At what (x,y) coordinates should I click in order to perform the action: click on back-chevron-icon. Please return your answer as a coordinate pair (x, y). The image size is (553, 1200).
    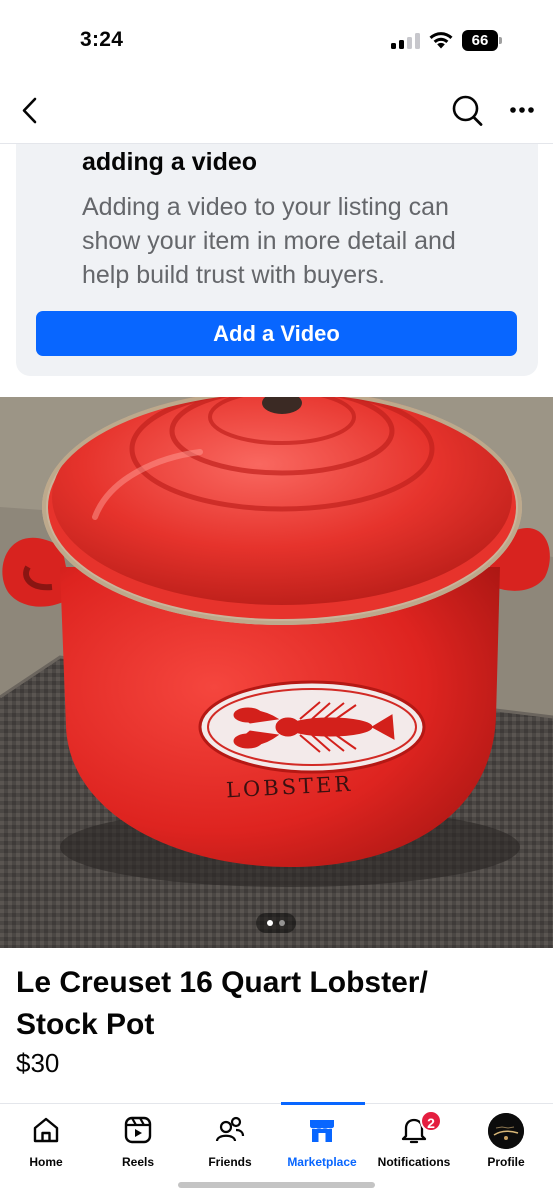
    Looking at the image, I should click on (29, 110).